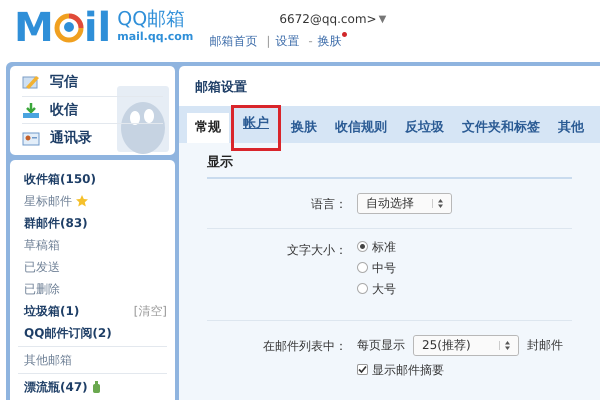 This screenshot has height=400, width=600. Describe the element at coordinates (56, 387) in the screenshot. I see `folder-link: 漂流瓶(47)` at that location.